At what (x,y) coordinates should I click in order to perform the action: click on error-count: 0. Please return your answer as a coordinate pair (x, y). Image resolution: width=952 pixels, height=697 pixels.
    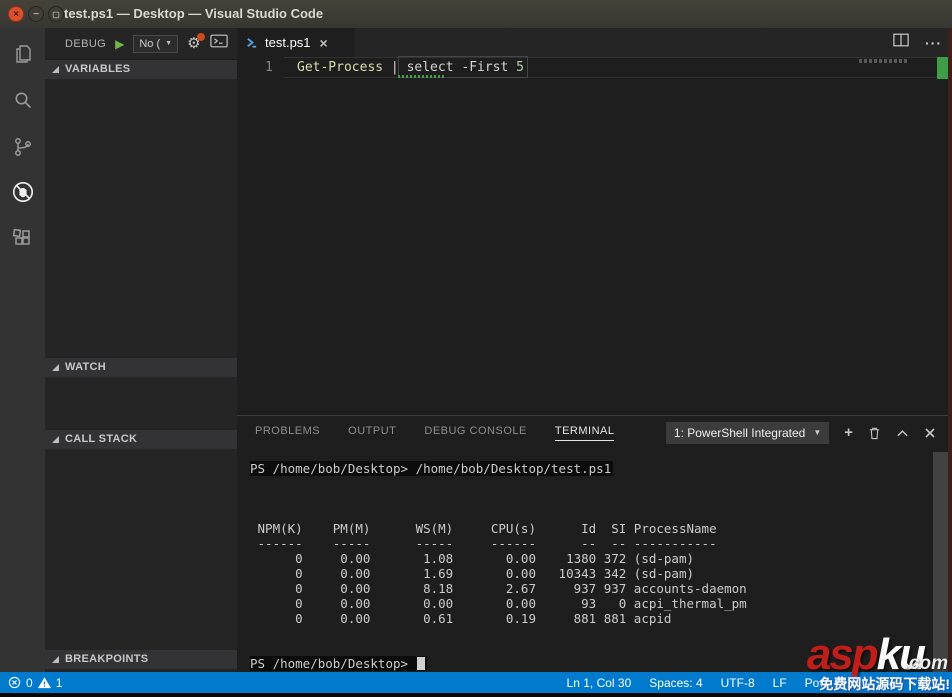
    Looking at the image, I should click on (29, 682).